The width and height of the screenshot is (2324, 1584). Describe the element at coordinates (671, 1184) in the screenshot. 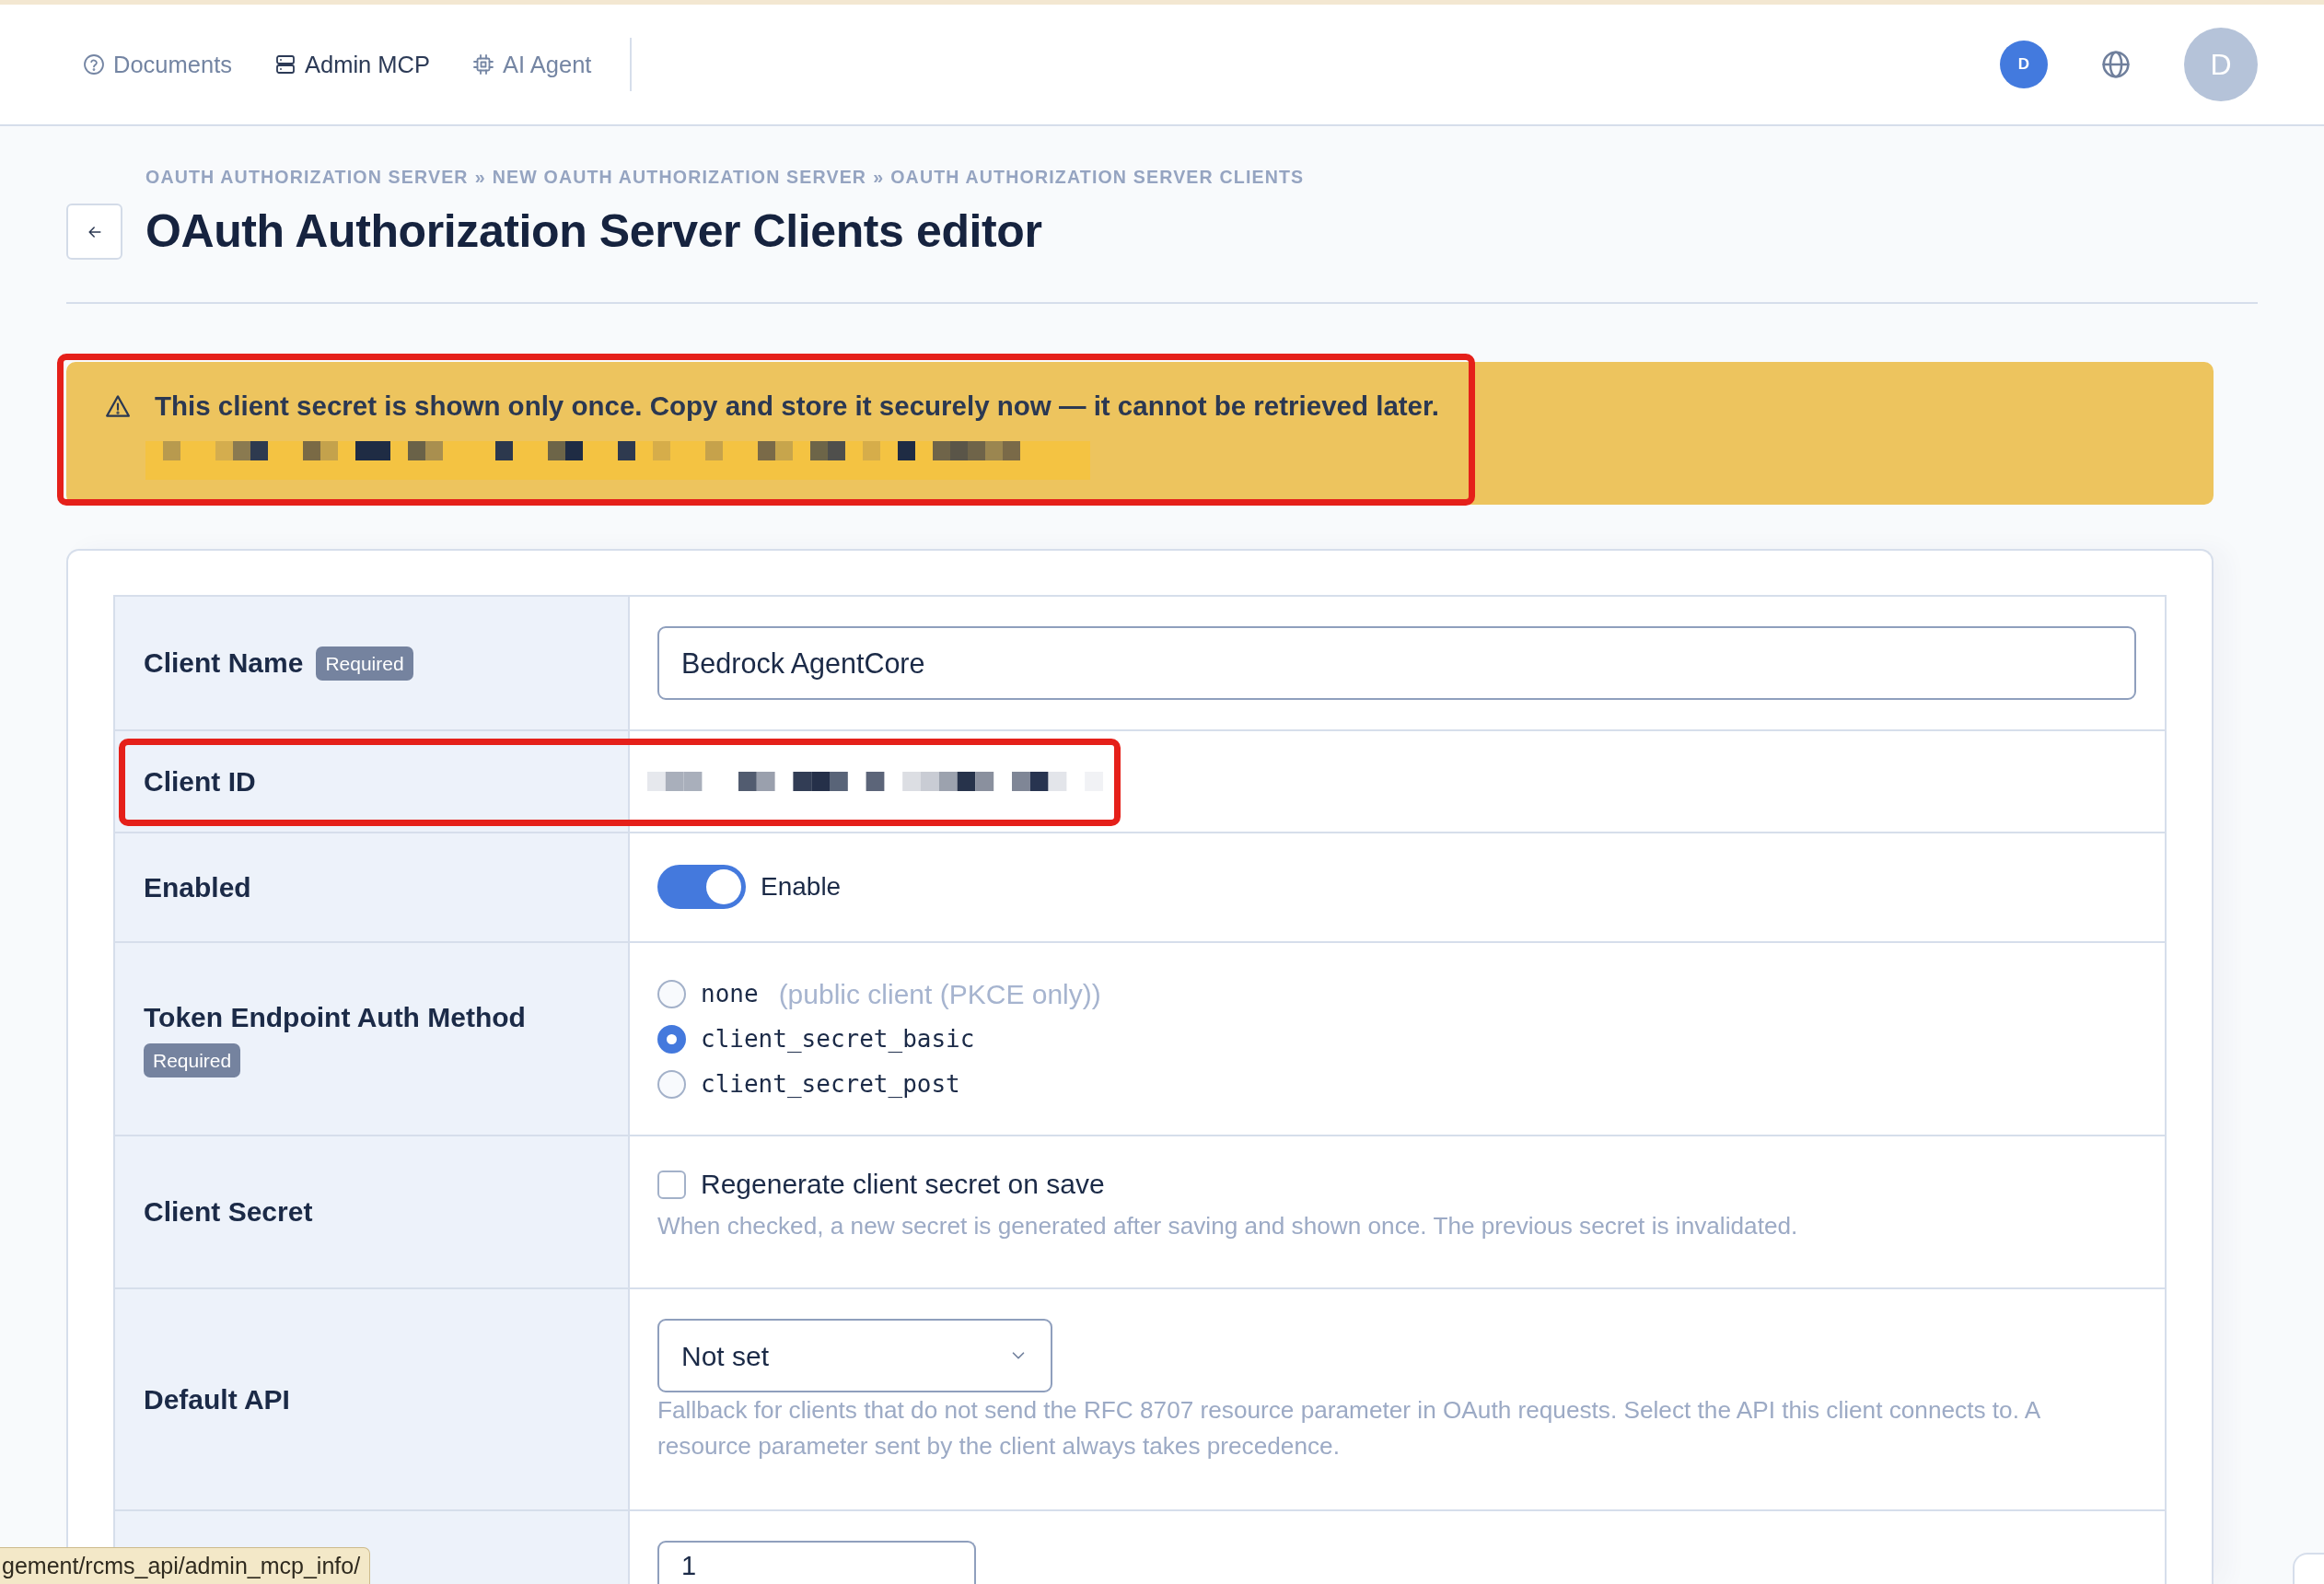

I see `checkbox` at that location.